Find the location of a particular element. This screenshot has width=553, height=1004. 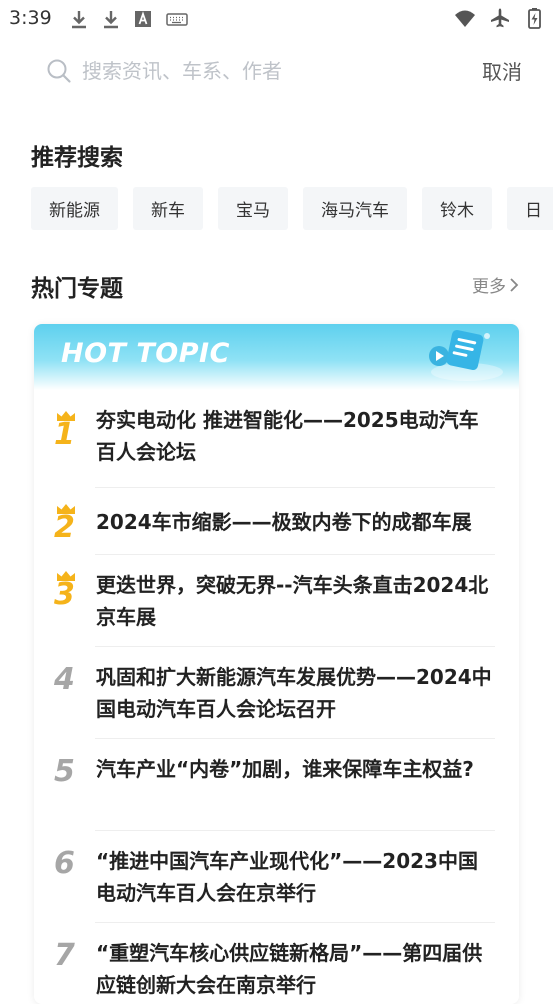

tag-item: 日 is located at coordinates (530, 208).